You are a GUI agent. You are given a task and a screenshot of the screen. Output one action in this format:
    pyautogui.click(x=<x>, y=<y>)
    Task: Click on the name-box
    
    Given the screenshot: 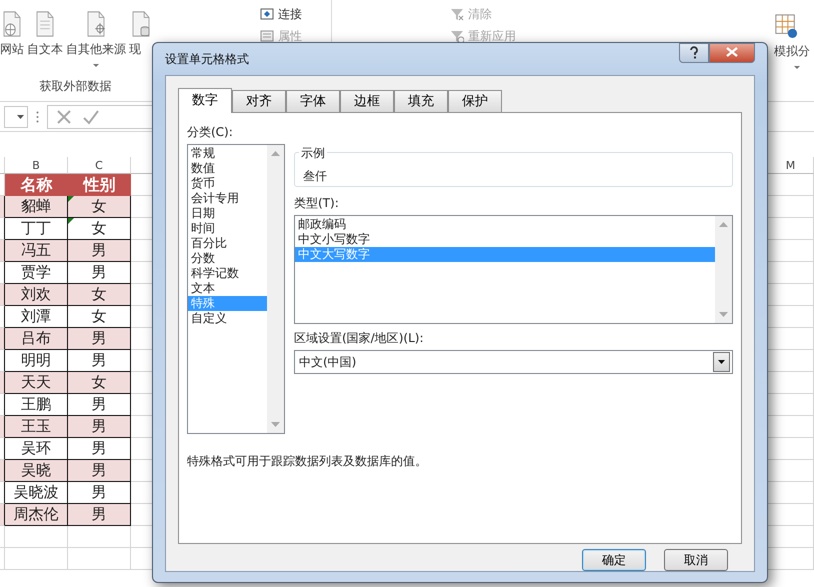 What is the action you would take?
    pyautogui.click(x=16, y=117)
    